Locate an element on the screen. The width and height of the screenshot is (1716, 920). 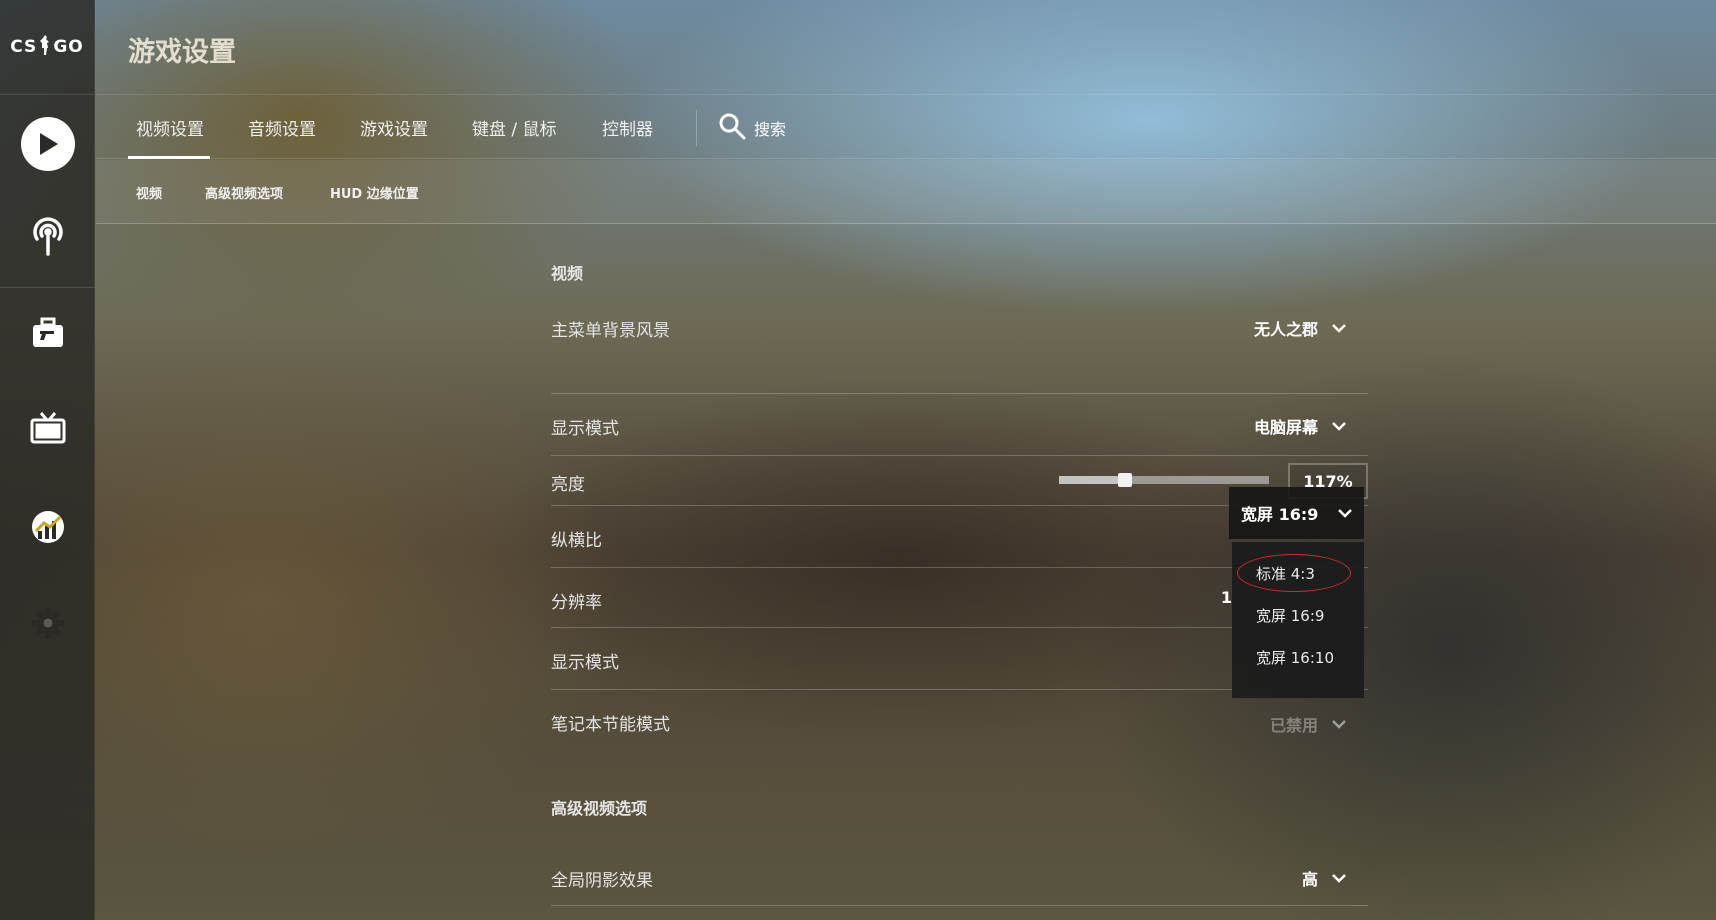
subtab-hud-edge: HUD 边缘位置 is located at coordinates (374, 192).